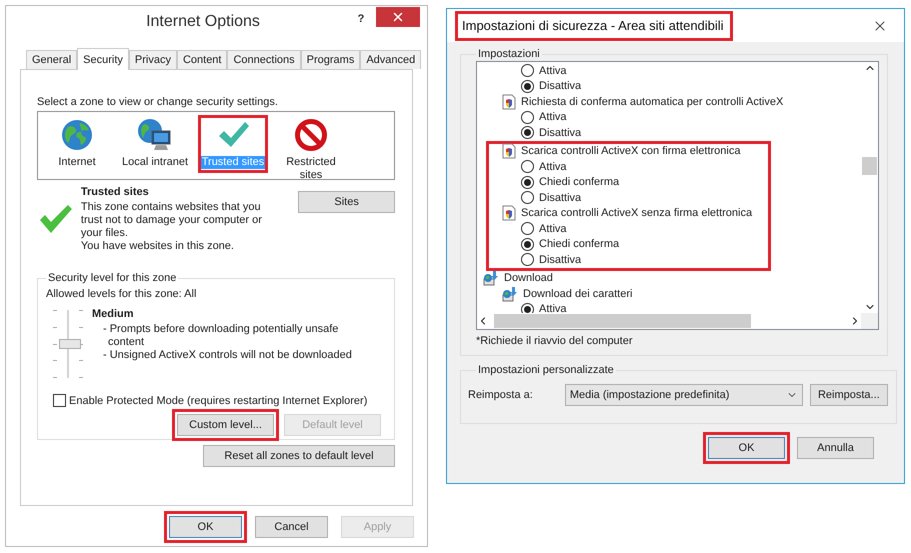  Describe the element at coordinates (391, 59) in the screenshot. I see `tab: Advanced` at that location.